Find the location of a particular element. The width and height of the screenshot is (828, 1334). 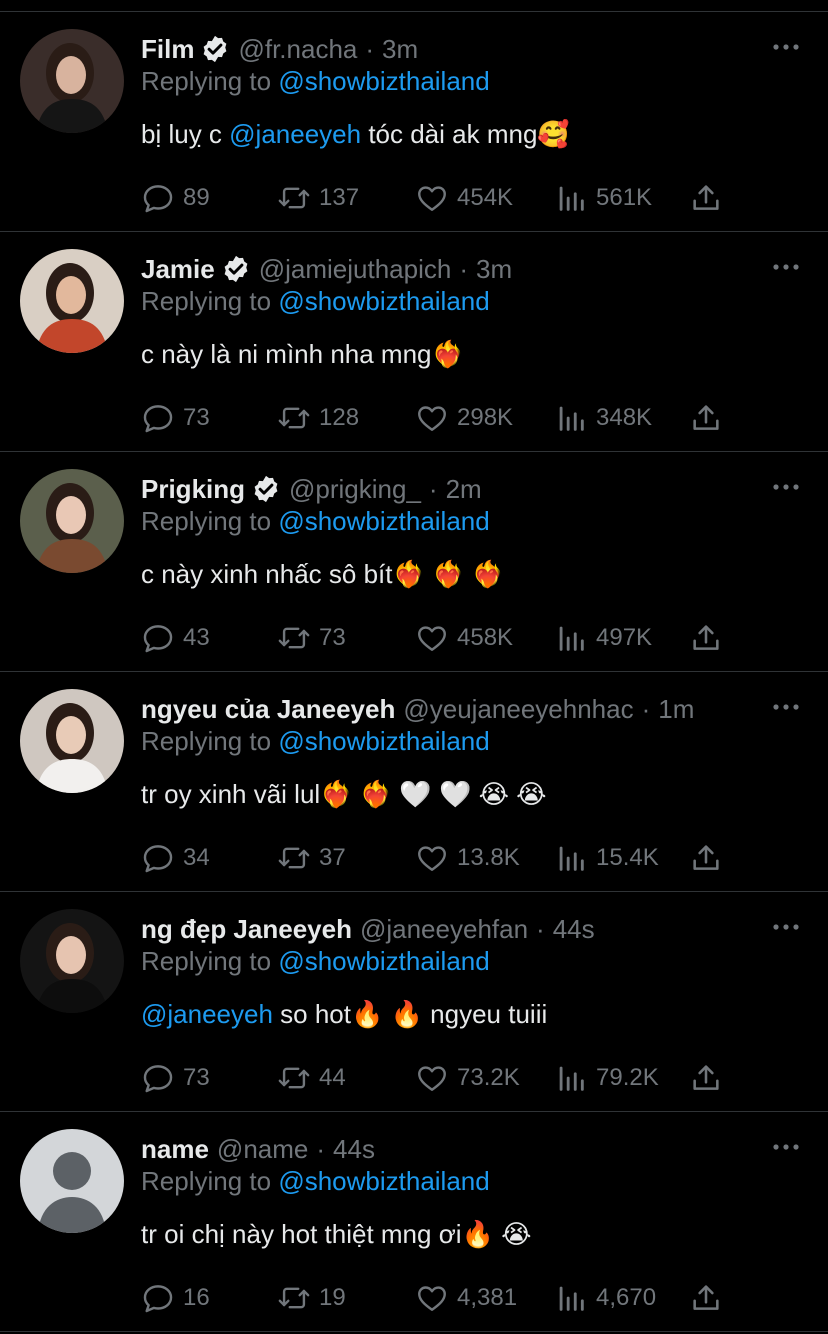

views-button: 497K is located at coordinates (603, 638).